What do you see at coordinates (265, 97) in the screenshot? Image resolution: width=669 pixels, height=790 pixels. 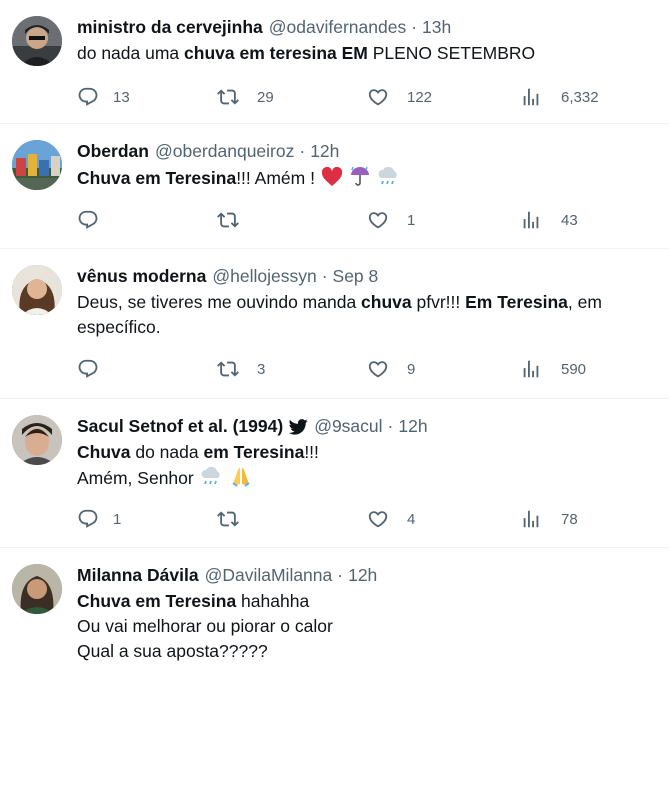 I see `retweet-count: 29` at bounding box center [265, 97].